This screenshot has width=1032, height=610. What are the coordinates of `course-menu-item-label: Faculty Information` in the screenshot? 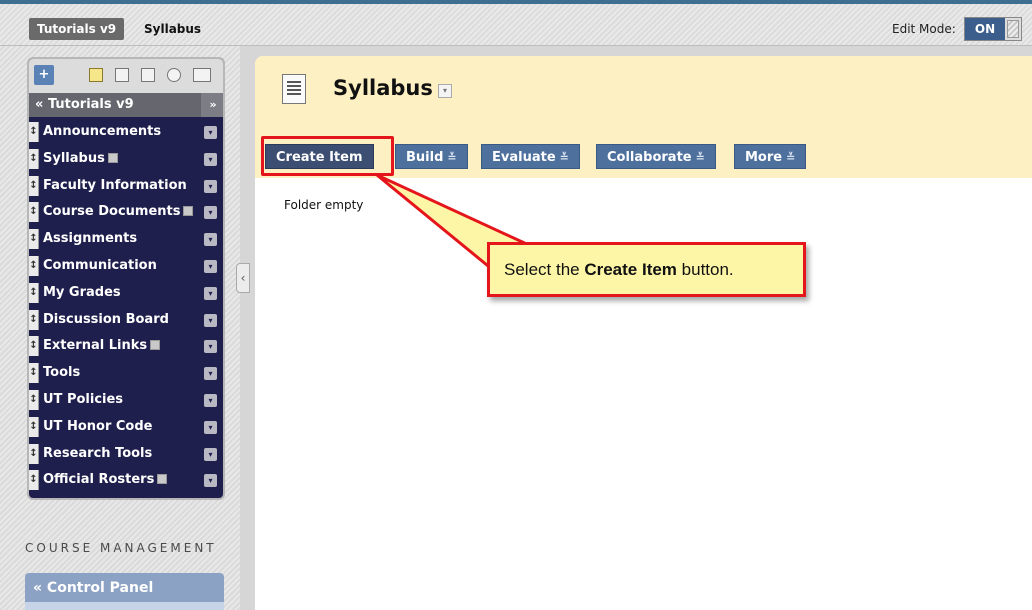 It's located at (115, 186).